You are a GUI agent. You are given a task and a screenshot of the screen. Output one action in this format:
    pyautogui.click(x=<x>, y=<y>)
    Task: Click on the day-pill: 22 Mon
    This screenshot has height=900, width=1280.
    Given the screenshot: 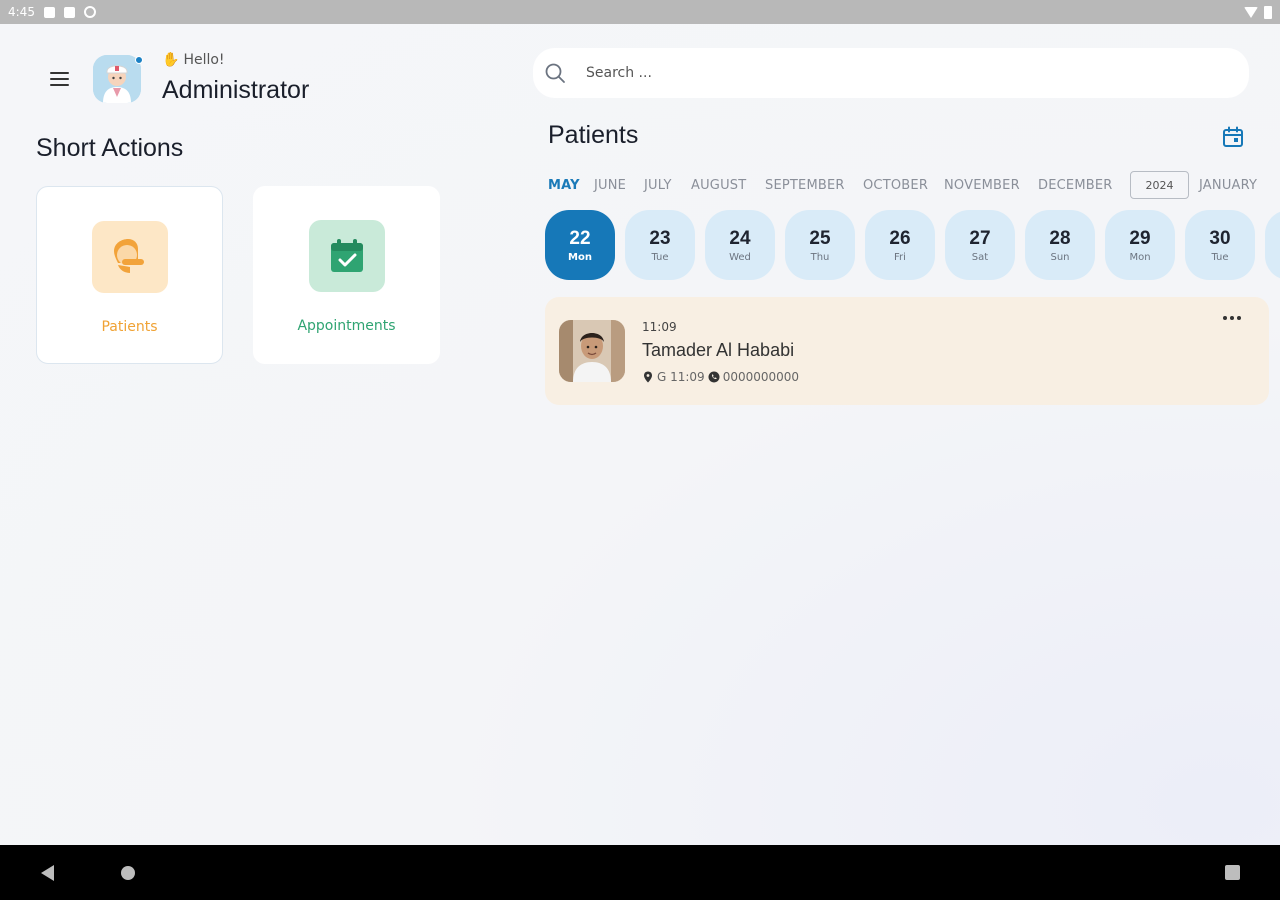 What is the action you would take?
    pyautogui.click(x=580, y=245)
    